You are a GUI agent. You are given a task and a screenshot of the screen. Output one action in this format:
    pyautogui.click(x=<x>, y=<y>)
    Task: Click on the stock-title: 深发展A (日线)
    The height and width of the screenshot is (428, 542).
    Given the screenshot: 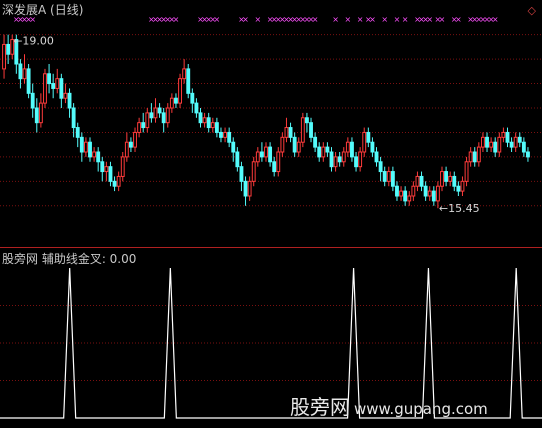 What is the action you would take?
    pyautogui.click(x=43, y=10)
    